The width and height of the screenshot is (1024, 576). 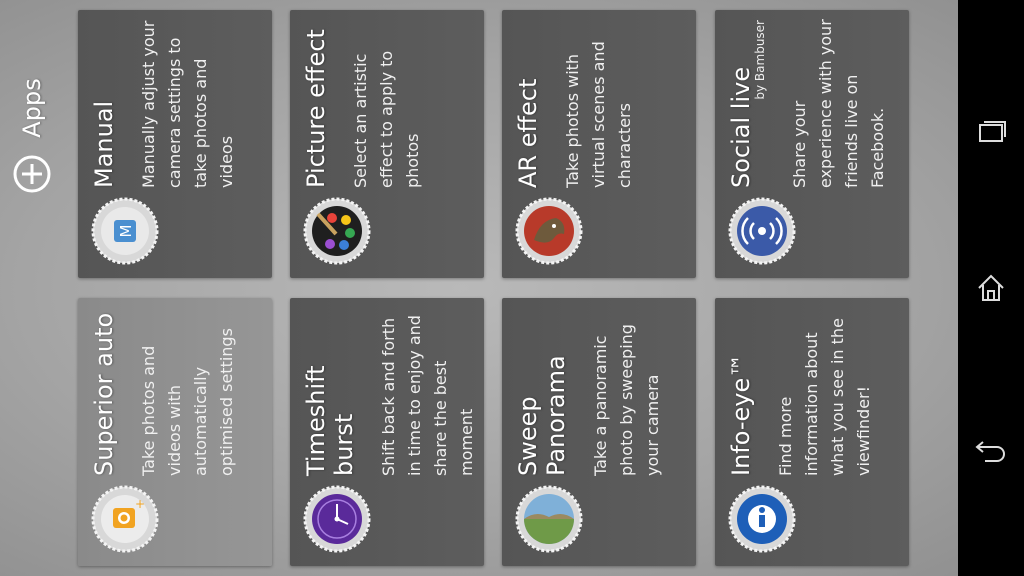 I want to click on recent-apps-icon, so click(x=991, y=132).